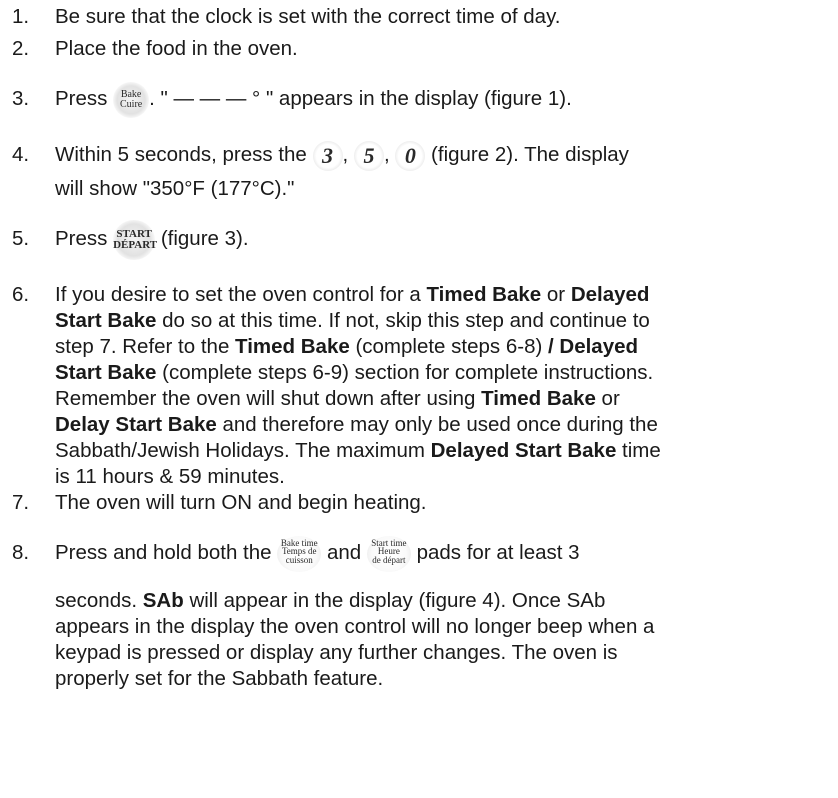  I want to click on step-5-number: 5., so click(21, 238).